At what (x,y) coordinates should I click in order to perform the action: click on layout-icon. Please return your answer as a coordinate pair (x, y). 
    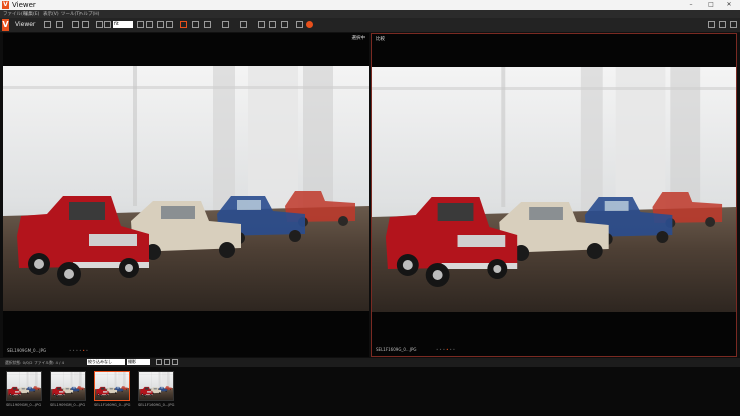
    Looking at the image, I should click on (207, 24).